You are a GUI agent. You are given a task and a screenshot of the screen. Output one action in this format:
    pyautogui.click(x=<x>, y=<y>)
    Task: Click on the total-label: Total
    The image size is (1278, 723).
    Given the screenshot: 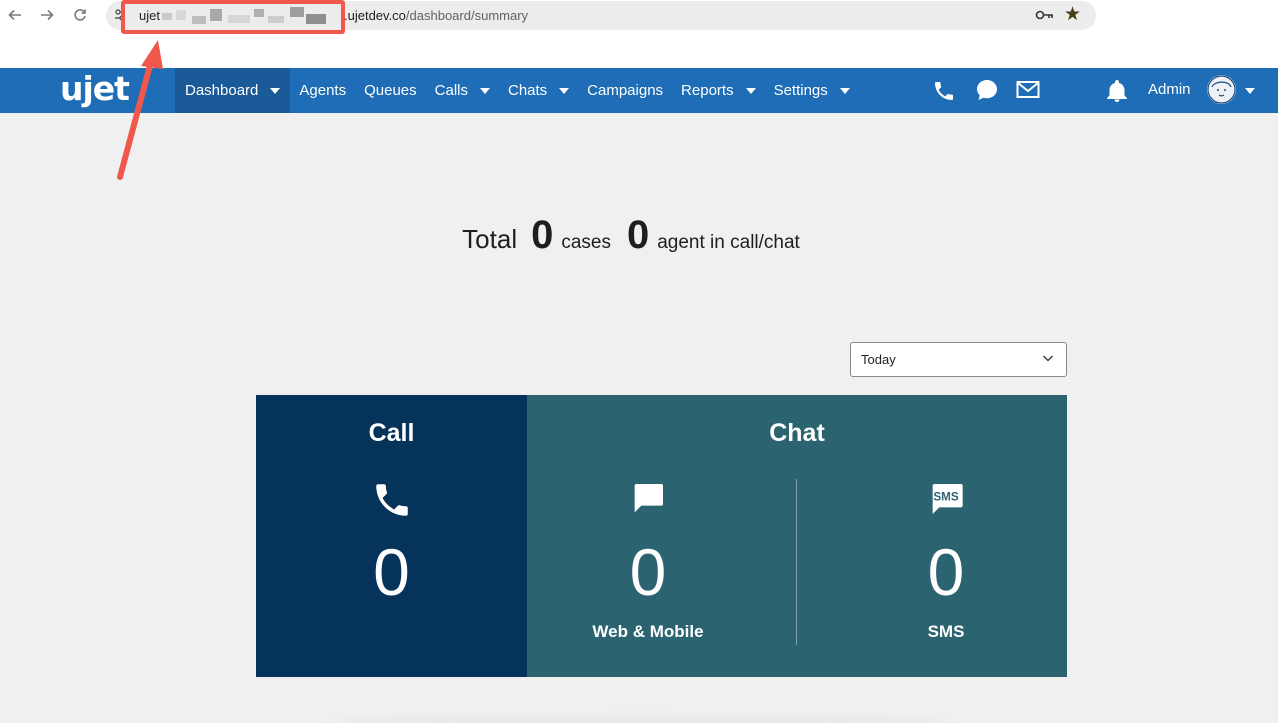 What is the action you would take?
    pyautogui.click(x=490, y=239)
    